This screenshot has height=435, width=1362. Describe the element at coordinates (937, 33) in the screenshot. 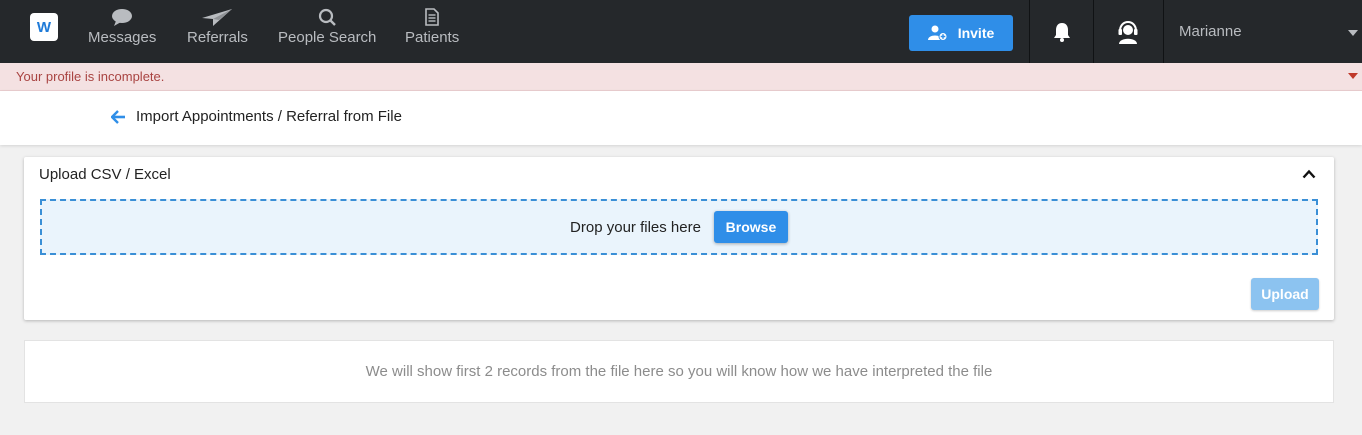

I see `add-user-icon` at that location.